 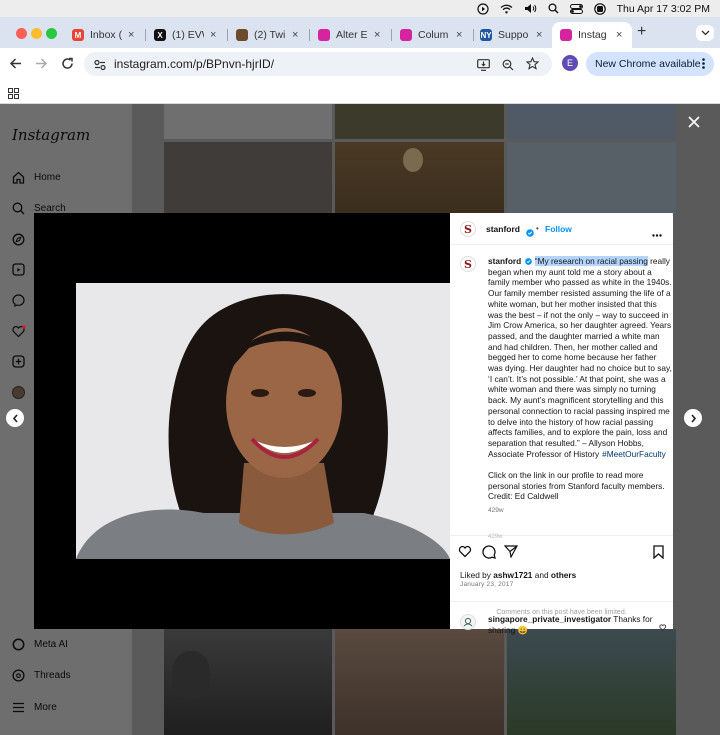 I want to click on save-bookmark-icon, so click(x=658, y=554).